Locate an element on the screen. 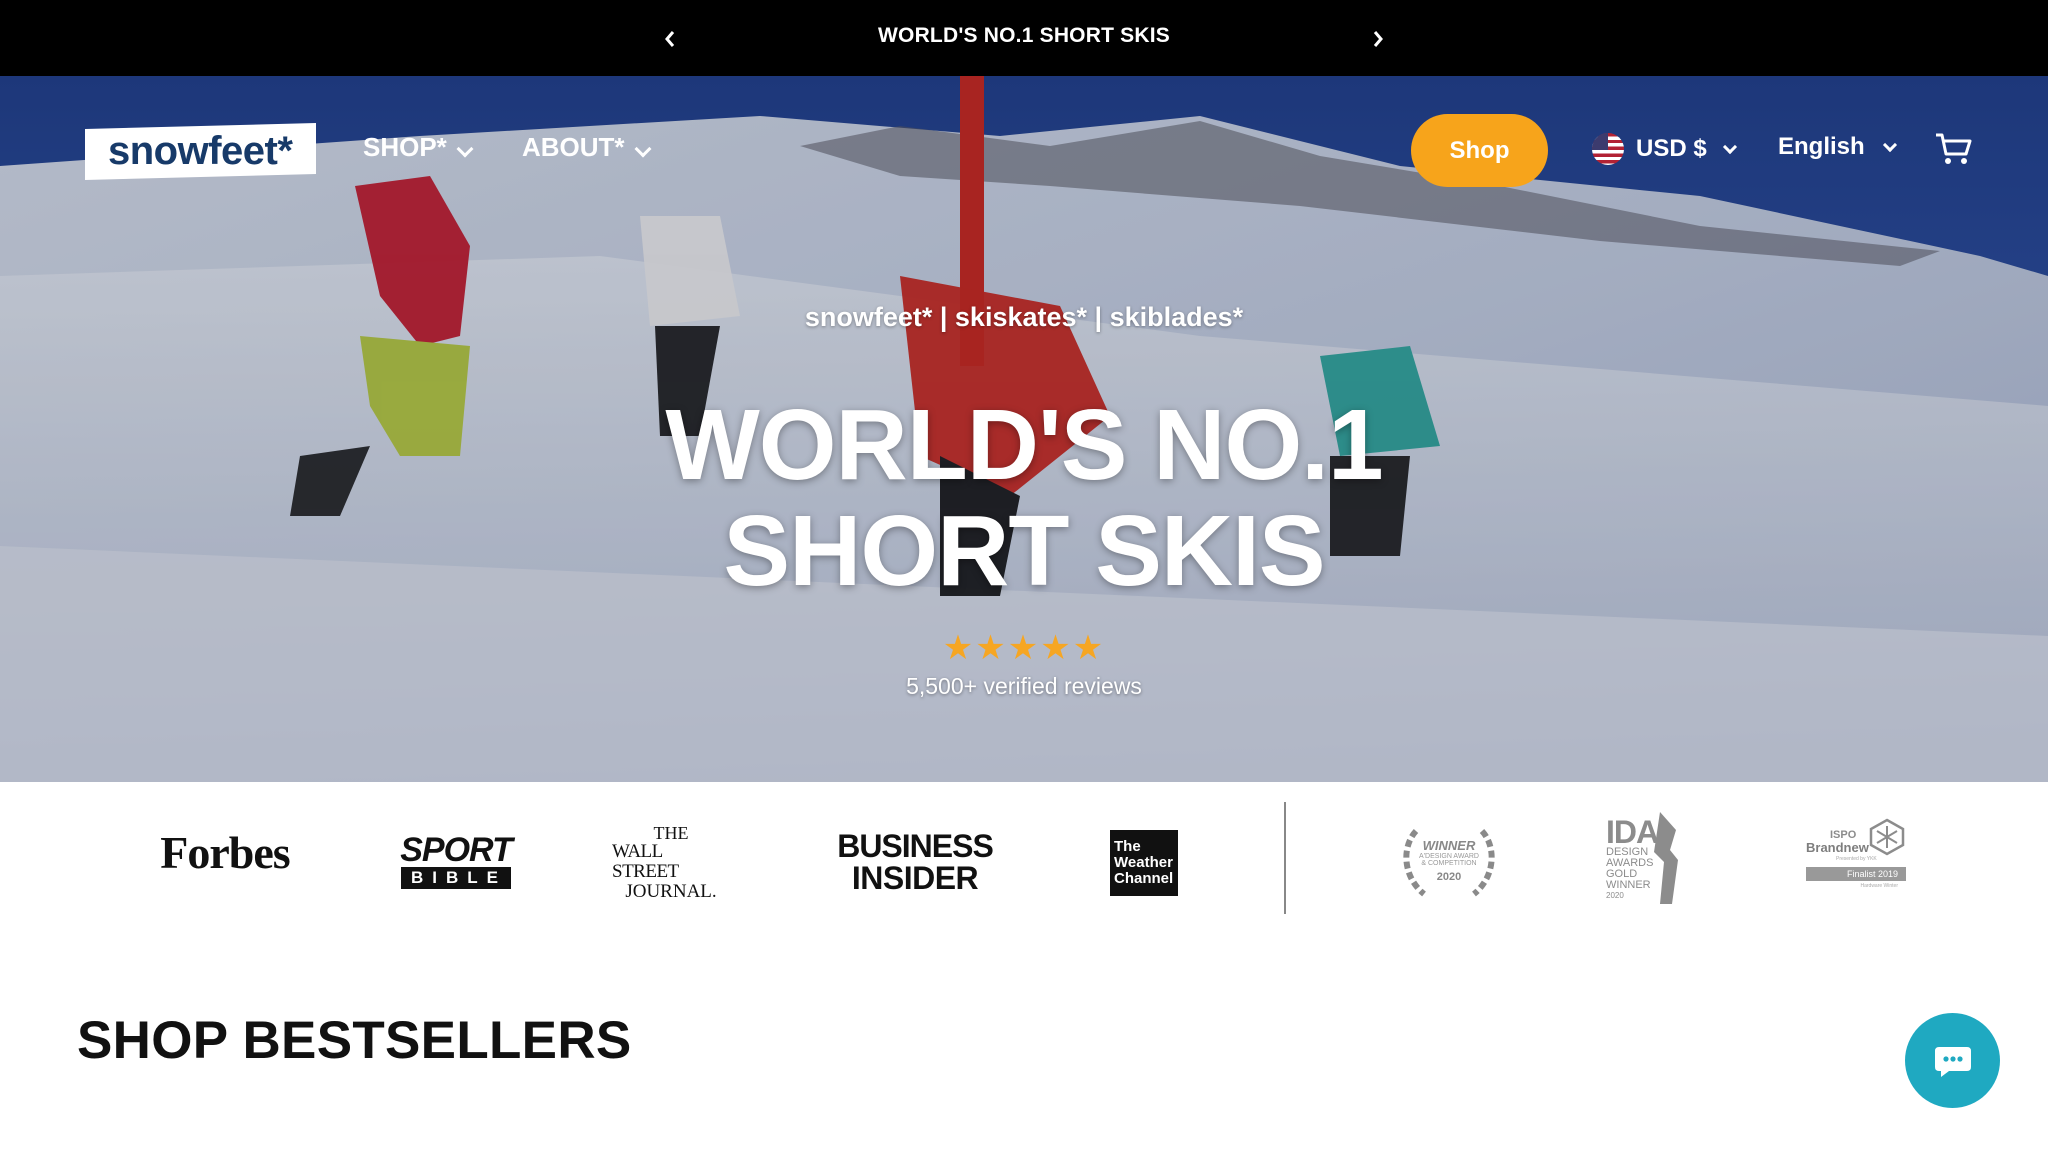 Image resolution: width=2048 pixels, height=1152 pixels. chat-bubble-icon is located at coordinates (1952, 1061).